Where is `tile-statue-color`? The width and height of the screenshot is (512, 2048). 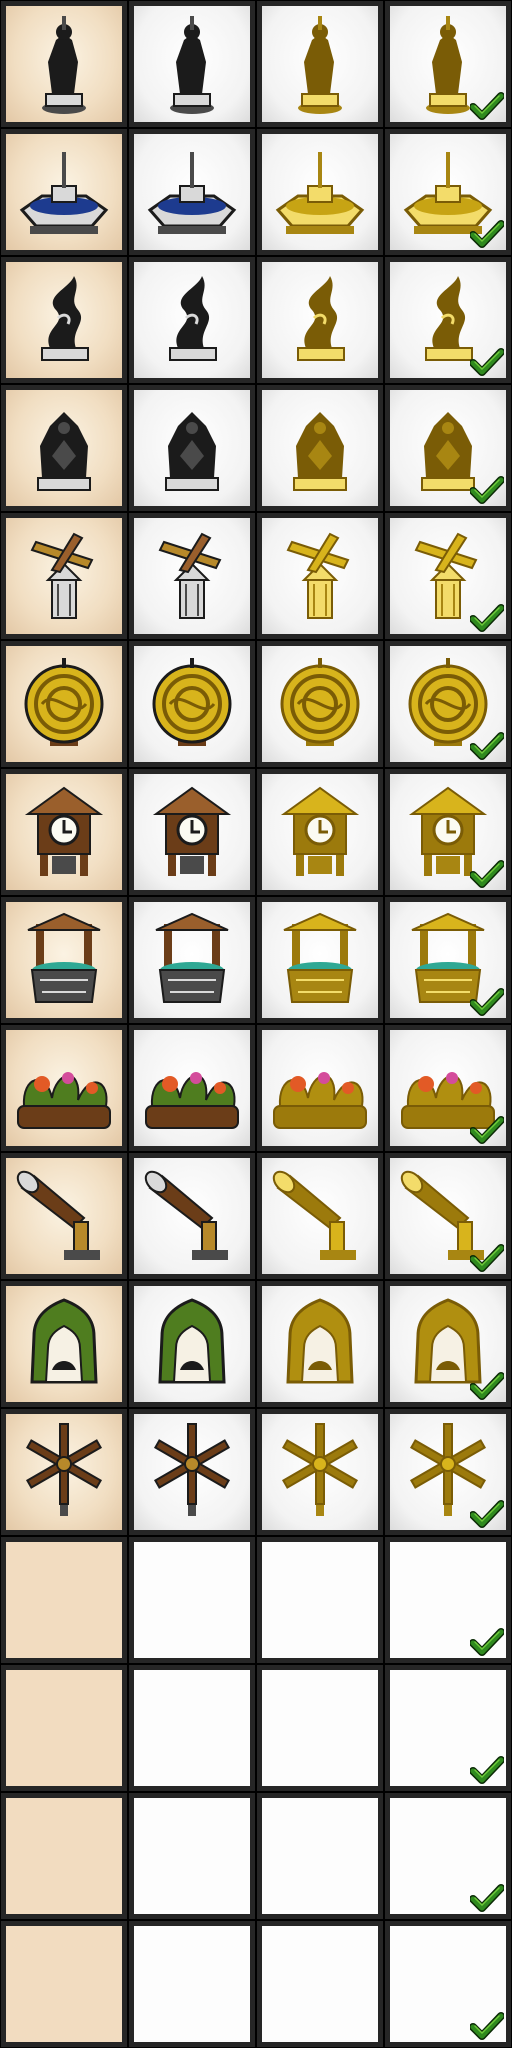 tile-statue-color is located at coordinates (64, 64).